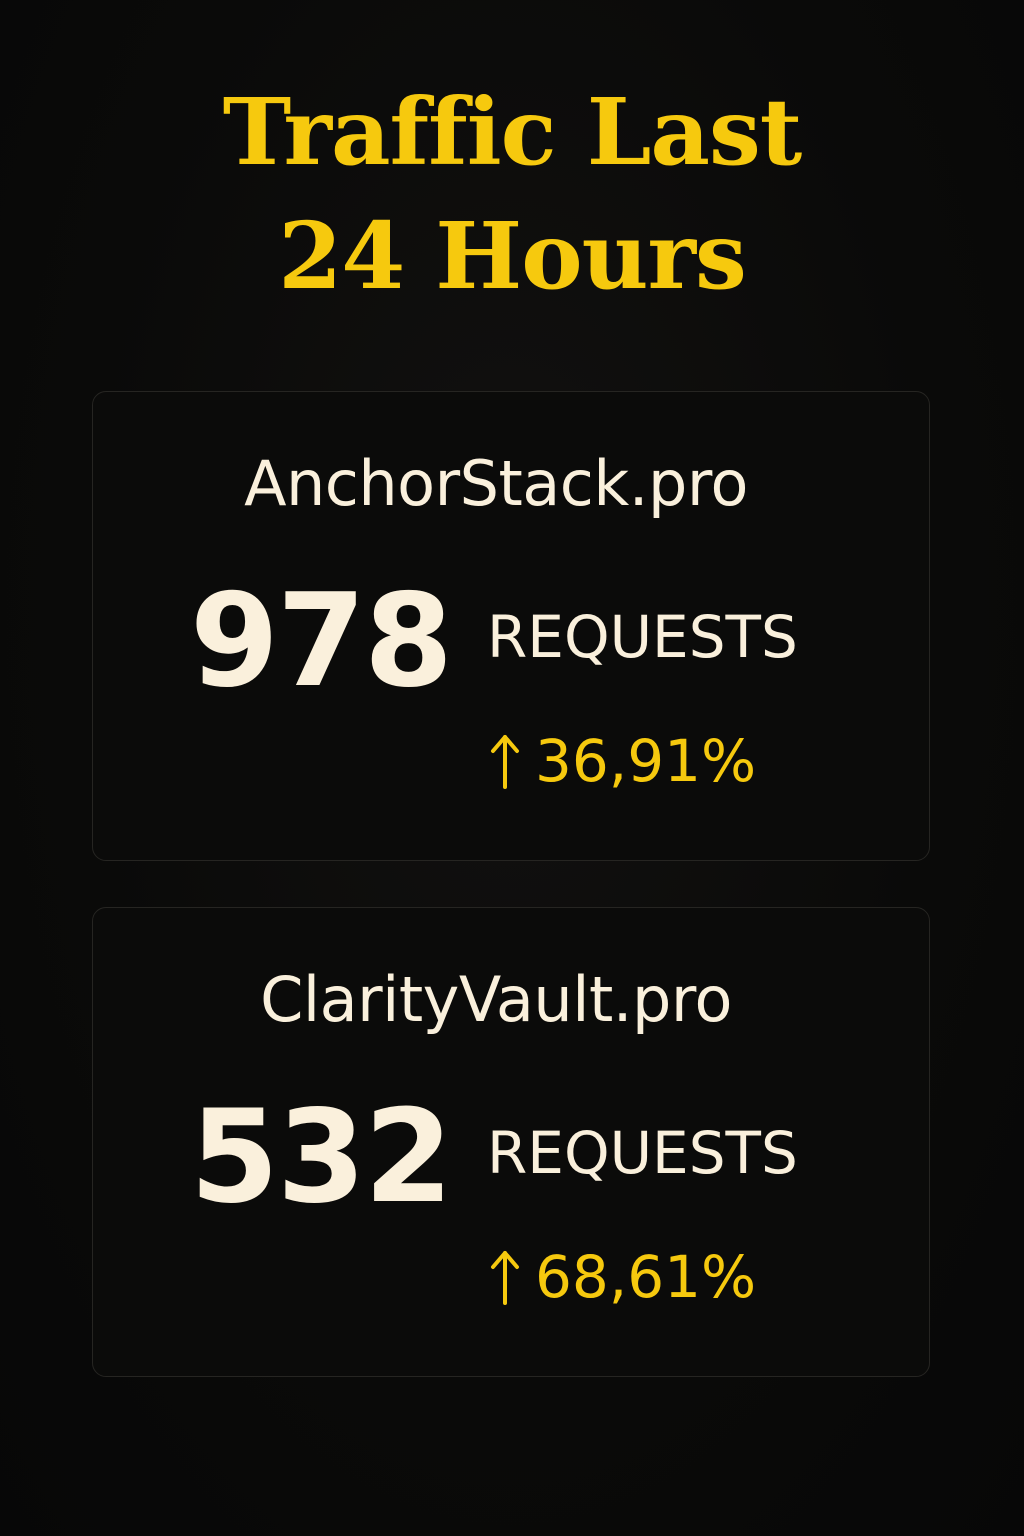 The height and width of the screenshot is (1536, 1024). Describe the element at coordinates (321, 641) in the screenshot. I see `request-count: 978` at that location.